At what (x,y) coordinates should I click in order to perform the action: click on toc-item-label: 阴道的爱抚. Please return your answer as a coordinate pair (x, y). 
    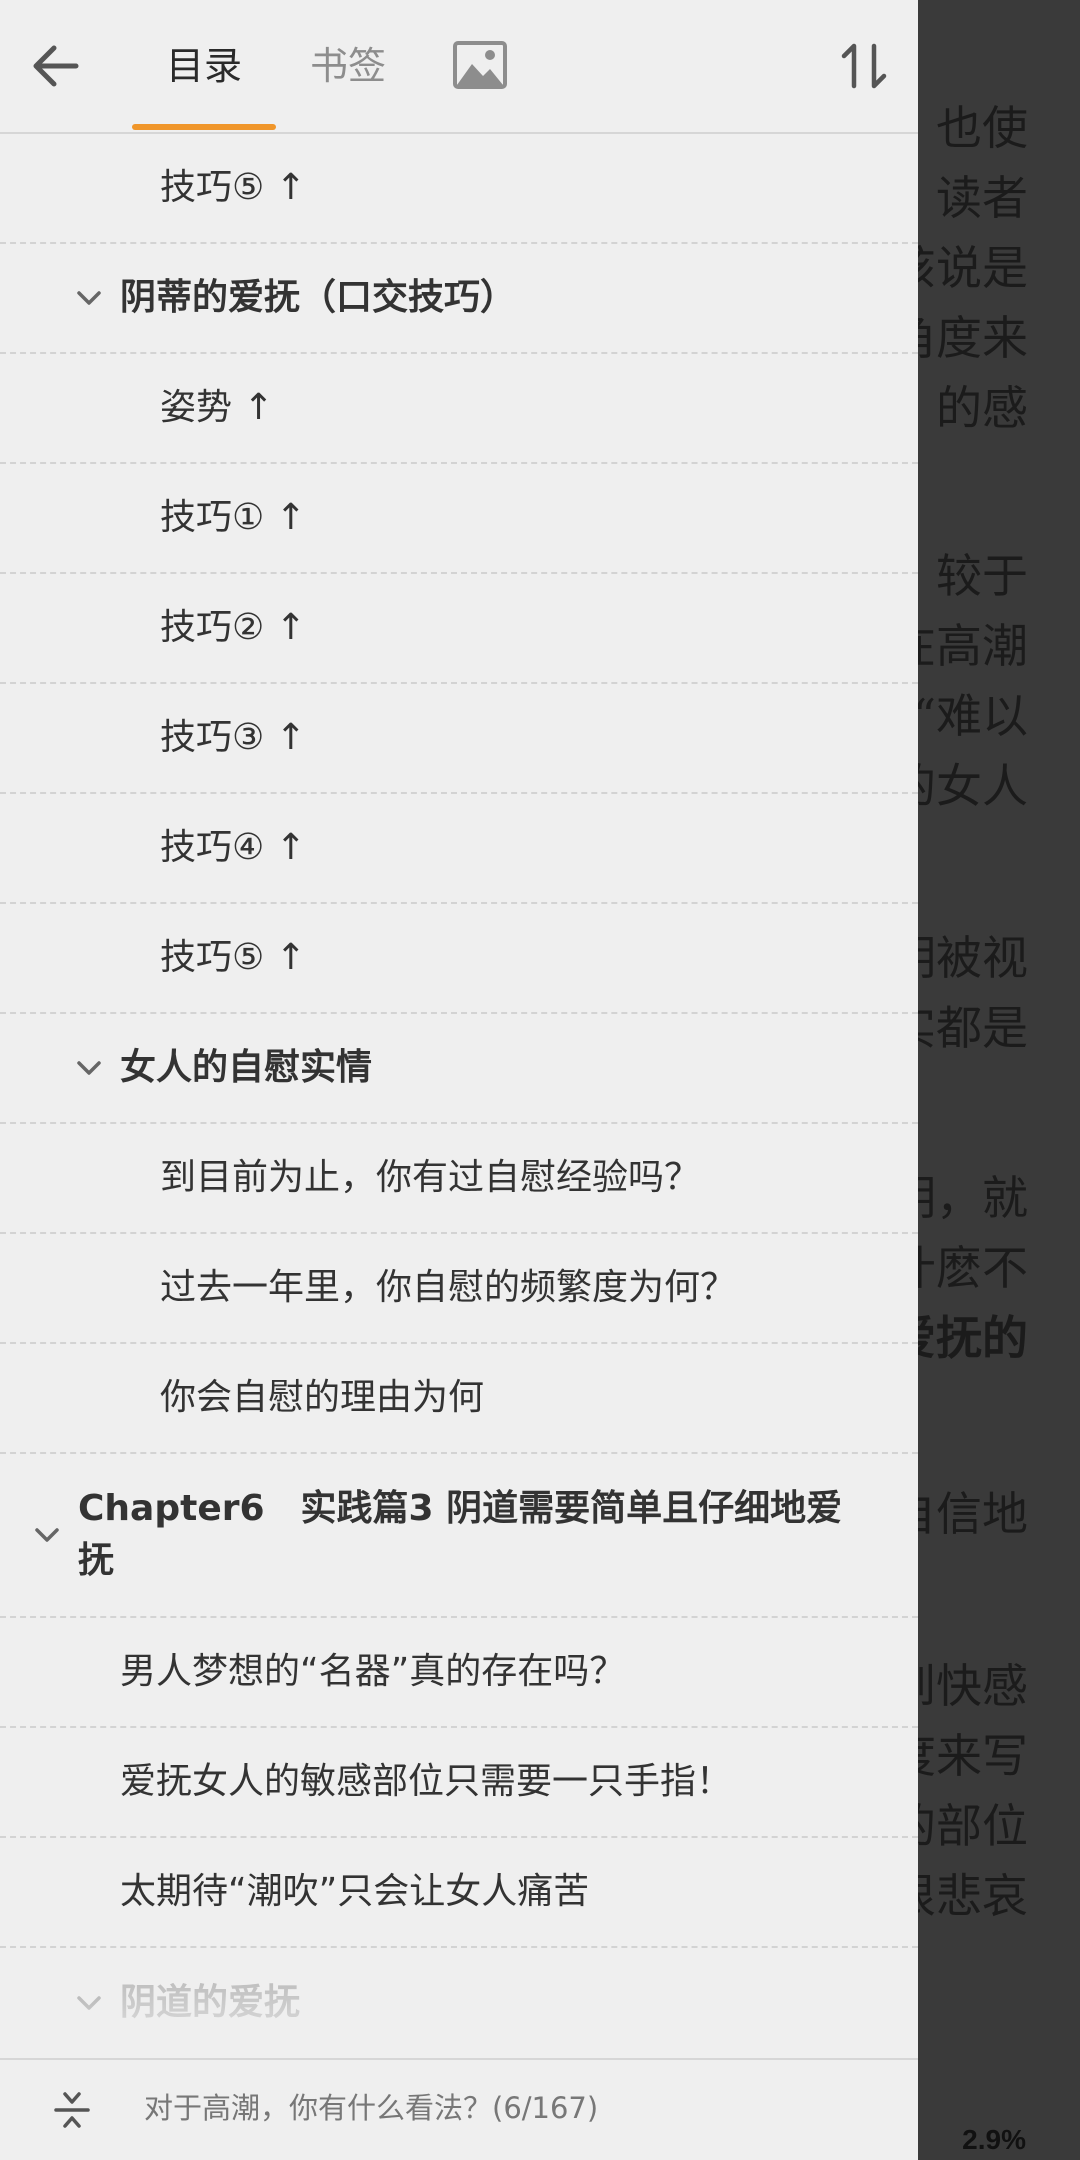
    Looking at the image, I should click on (210, 2002).